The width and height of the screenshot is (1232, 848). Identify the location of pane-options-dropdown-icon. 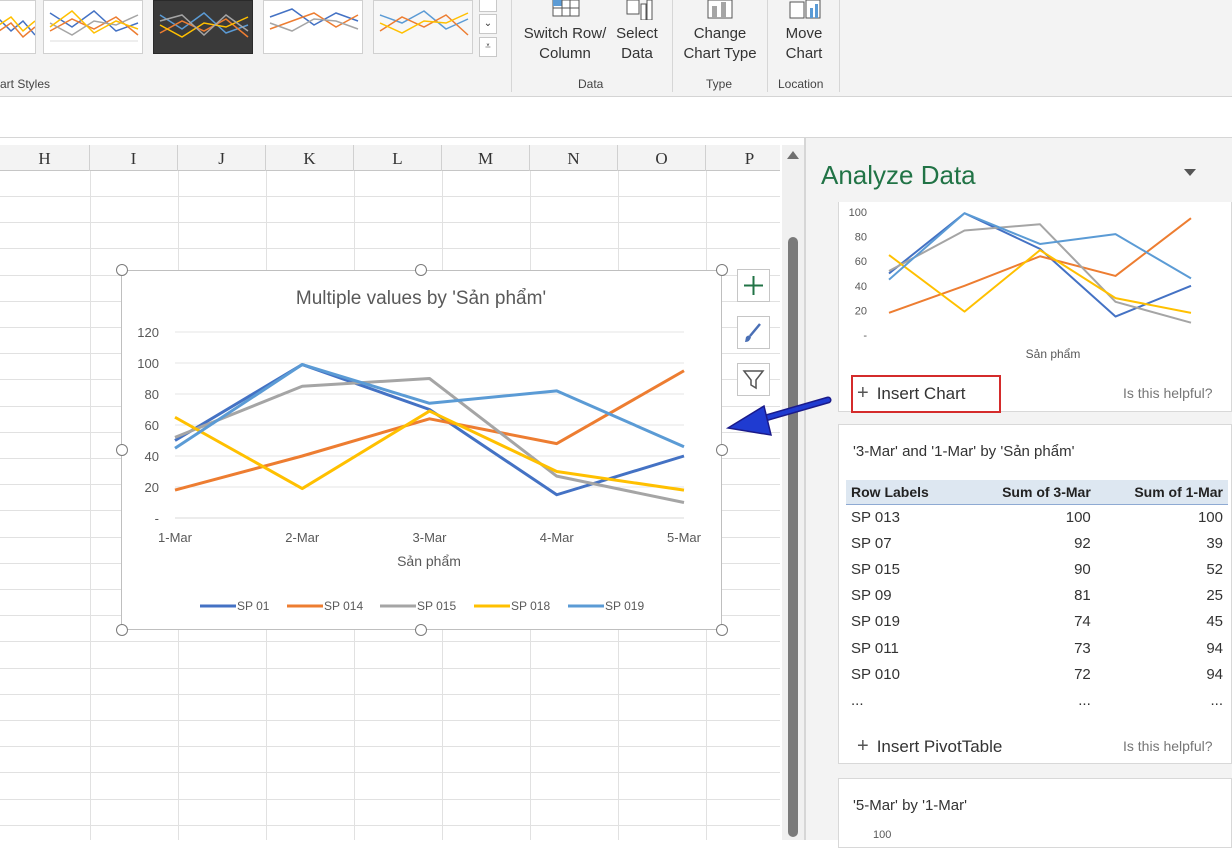
(1190, 172).